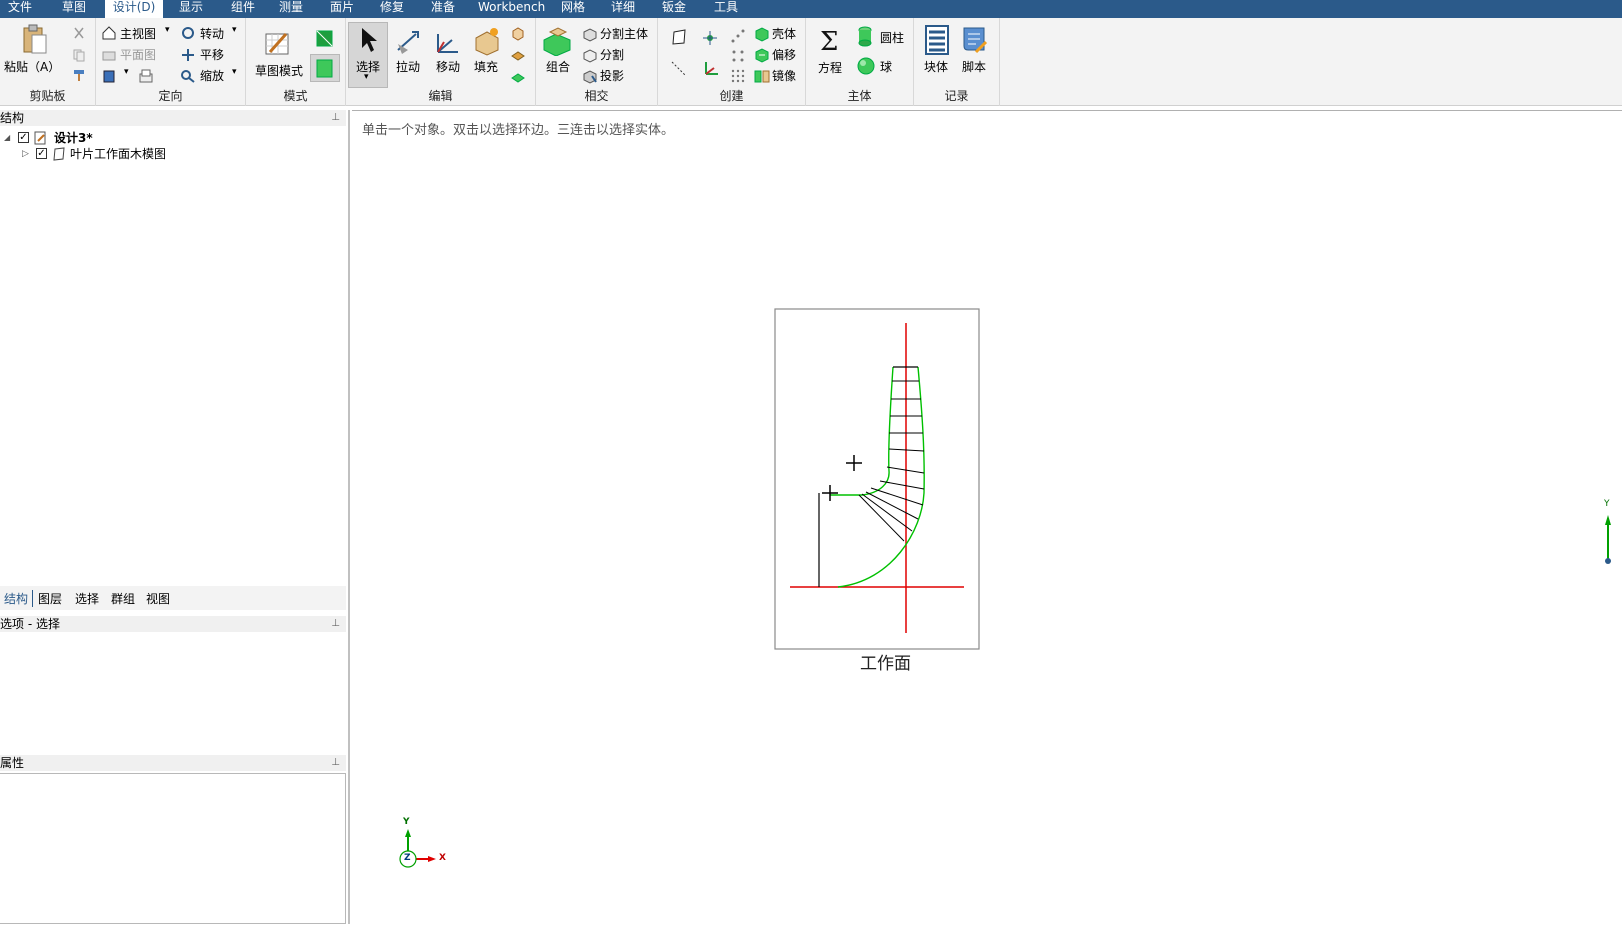 The height and width of the screenshot is (925, 1622). I want to click on axis-icon, so click(711, 69).